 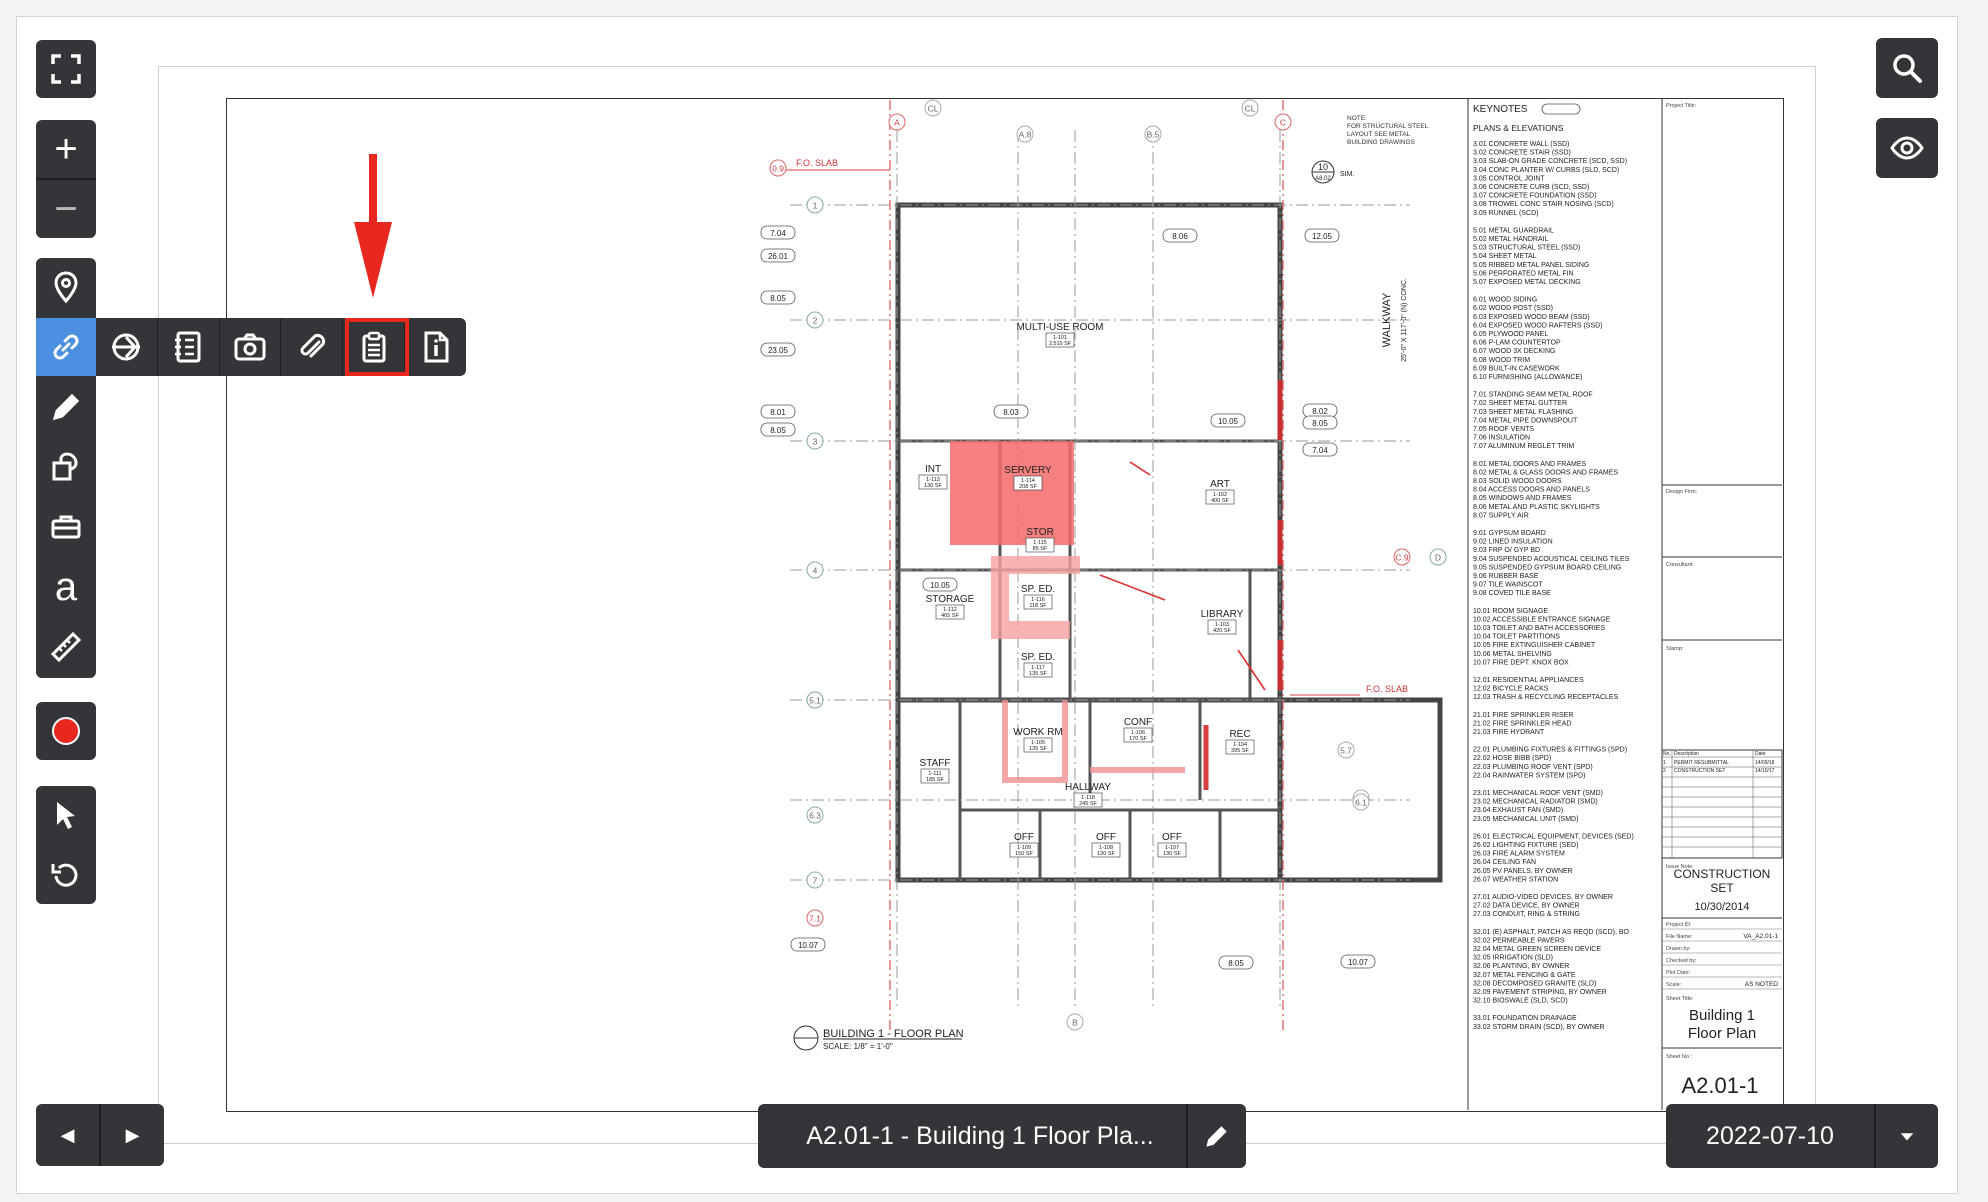 I want to click on callout-label: 26.01, so click(x=778, y=256).